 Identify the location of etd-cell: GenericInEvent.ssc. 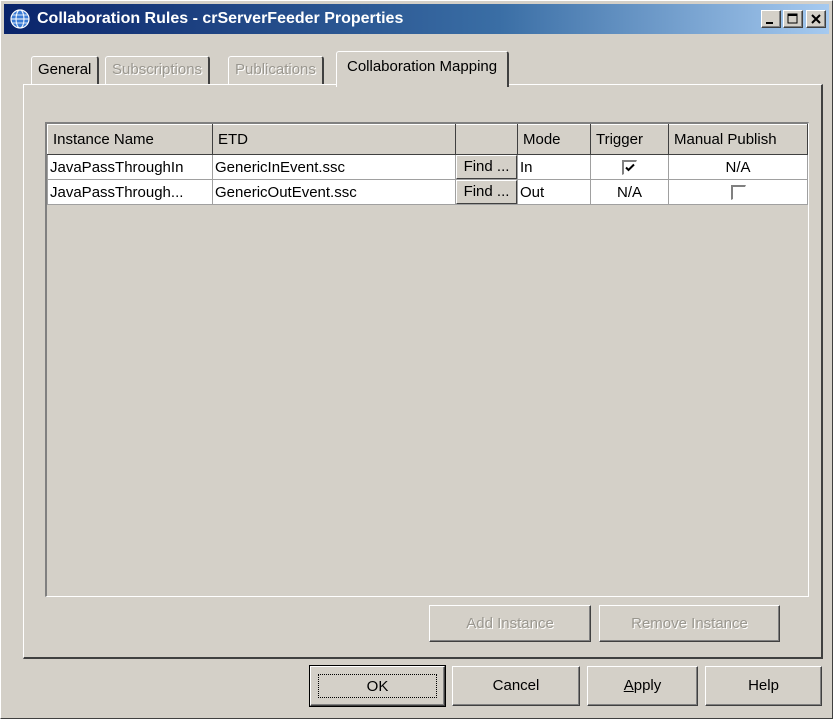
(334, 167).